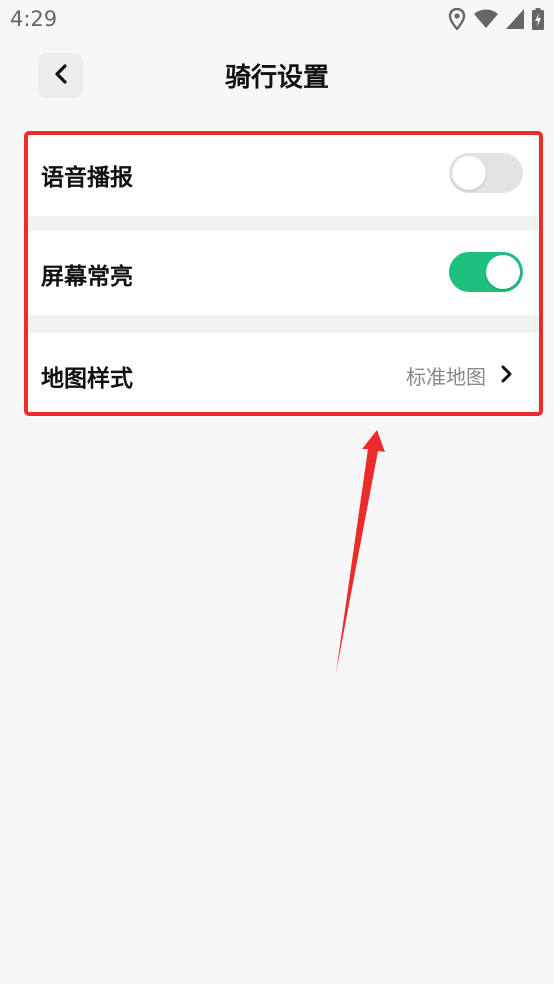  I want to click on screen-always-on-row: 屏幕常亮, so click(282, 273).